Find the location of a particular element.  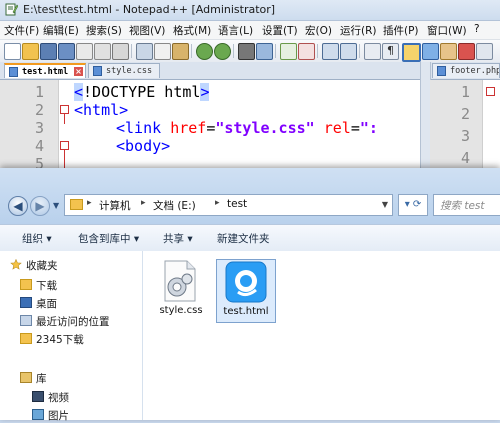

menu-language: 语言(L) is located at coordinates (235, 30).